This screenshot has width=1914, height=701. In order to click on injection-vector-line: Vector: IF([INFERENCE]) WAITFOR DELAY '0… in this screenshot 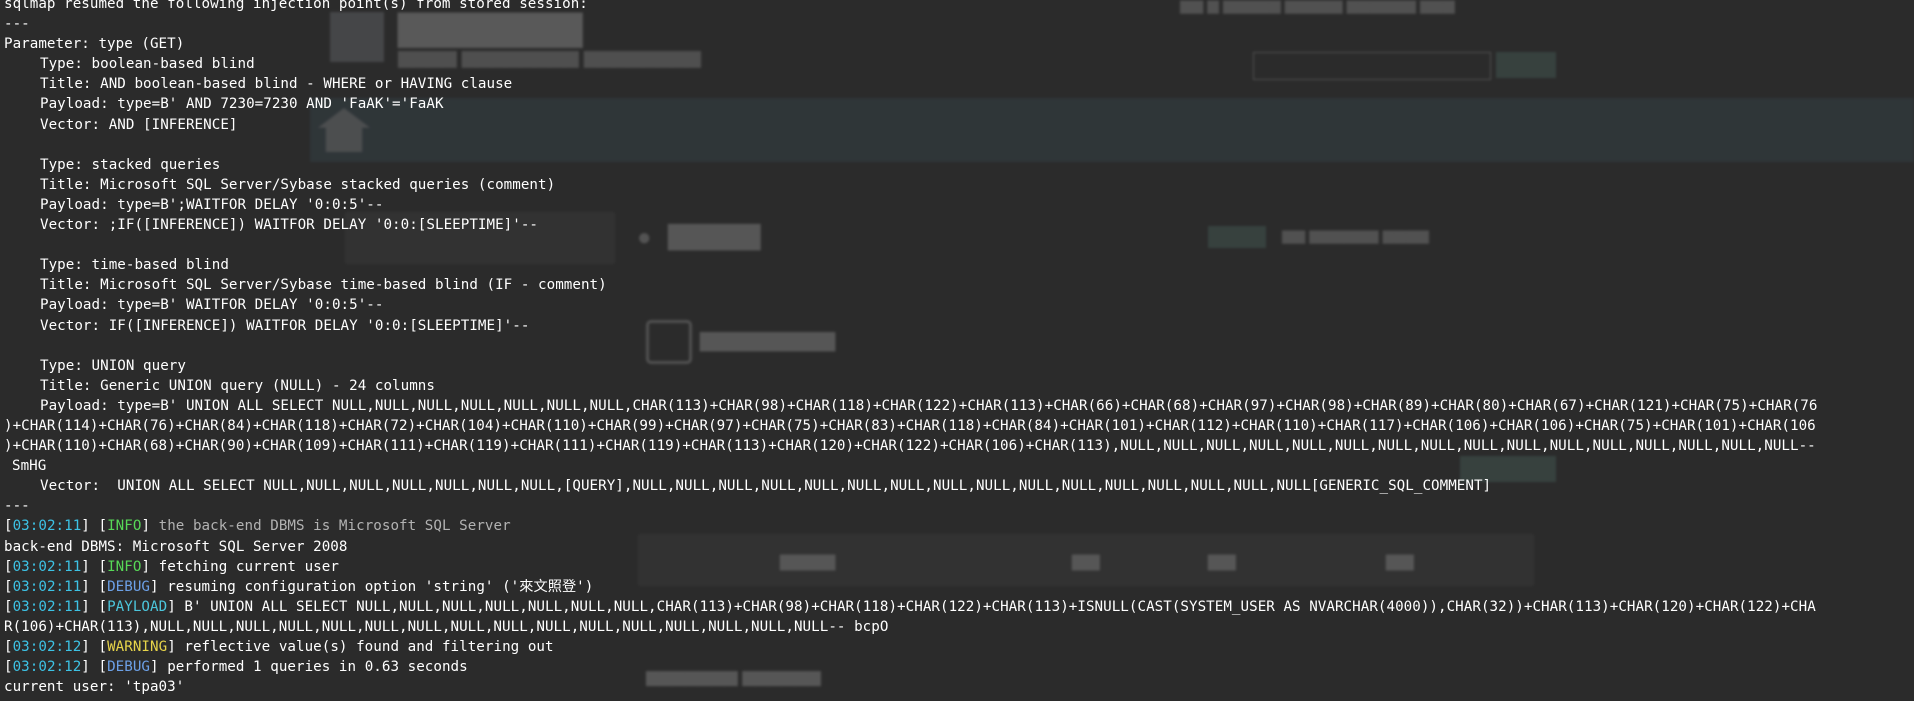, I will do `click(285, 325)`.